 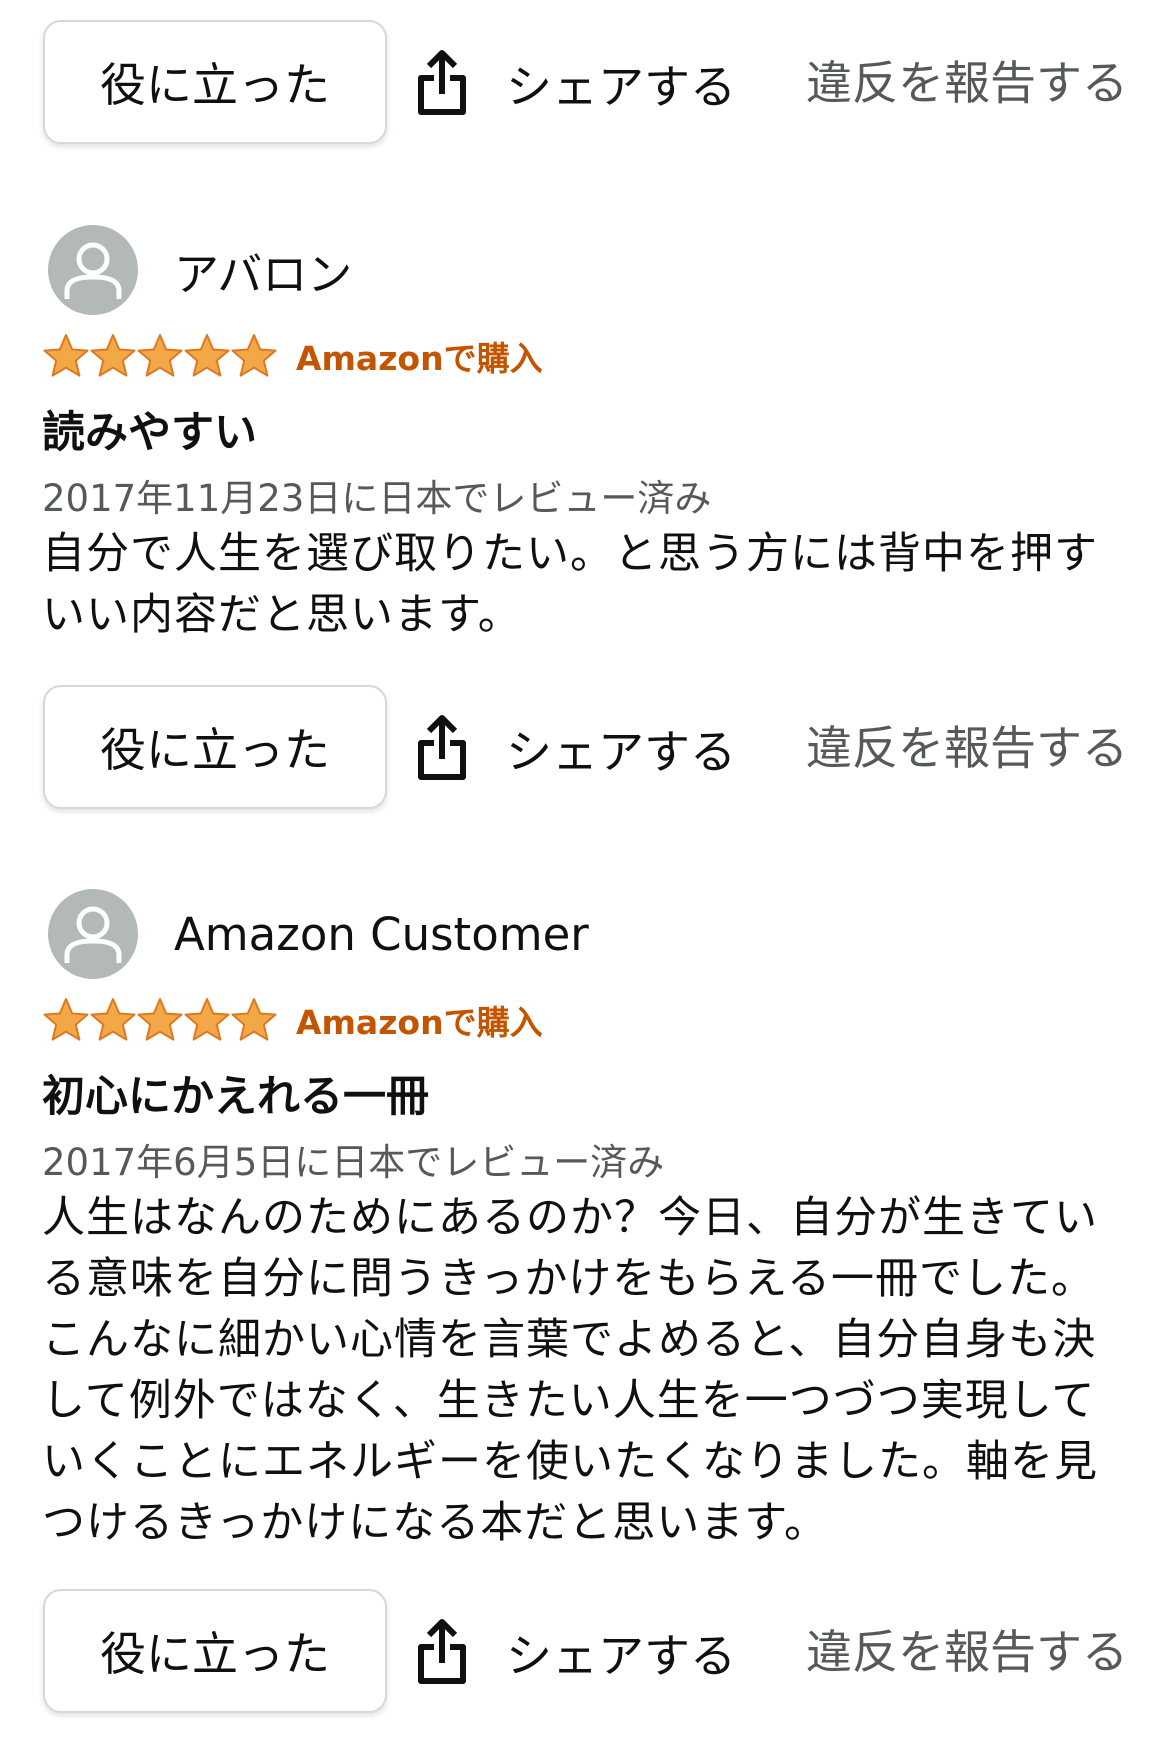 I want to click on review-body: 自分で人生を選び取りたい。と思う方には背中を押す いい内容だと思います。, so click(x=587, y=585).